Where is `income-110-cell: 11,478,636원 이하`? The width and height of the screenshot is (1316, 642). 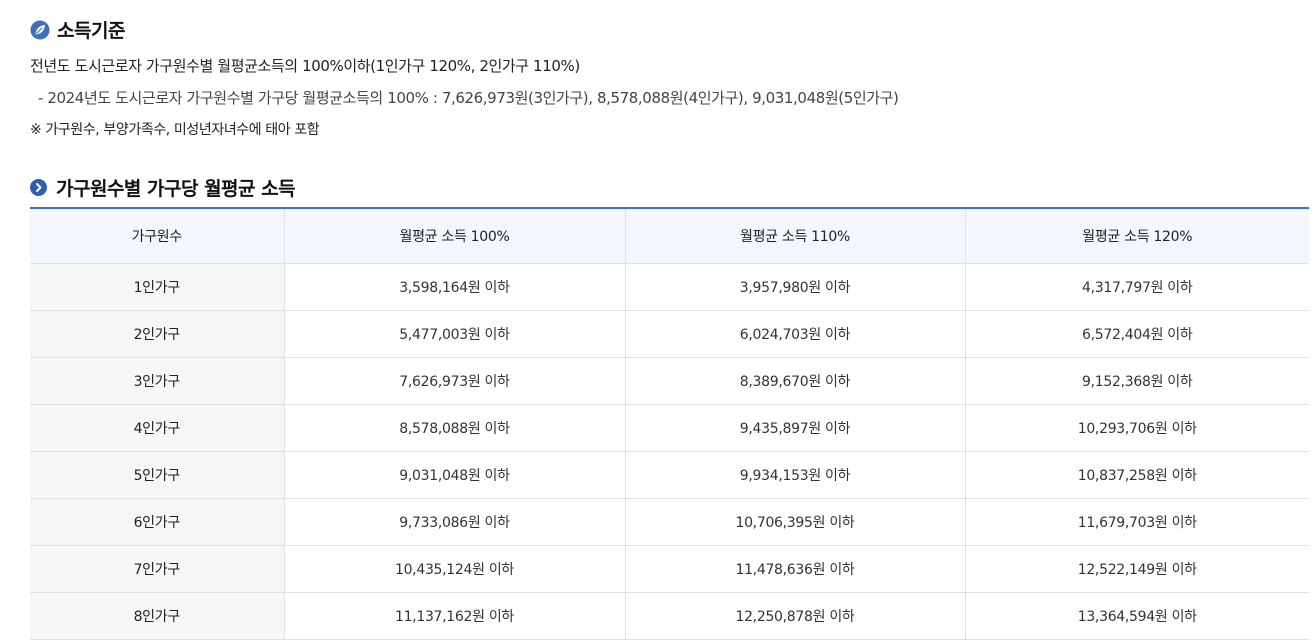 income-110-cell: 11,478,636원 이하 is located at coordinates (794, 569).